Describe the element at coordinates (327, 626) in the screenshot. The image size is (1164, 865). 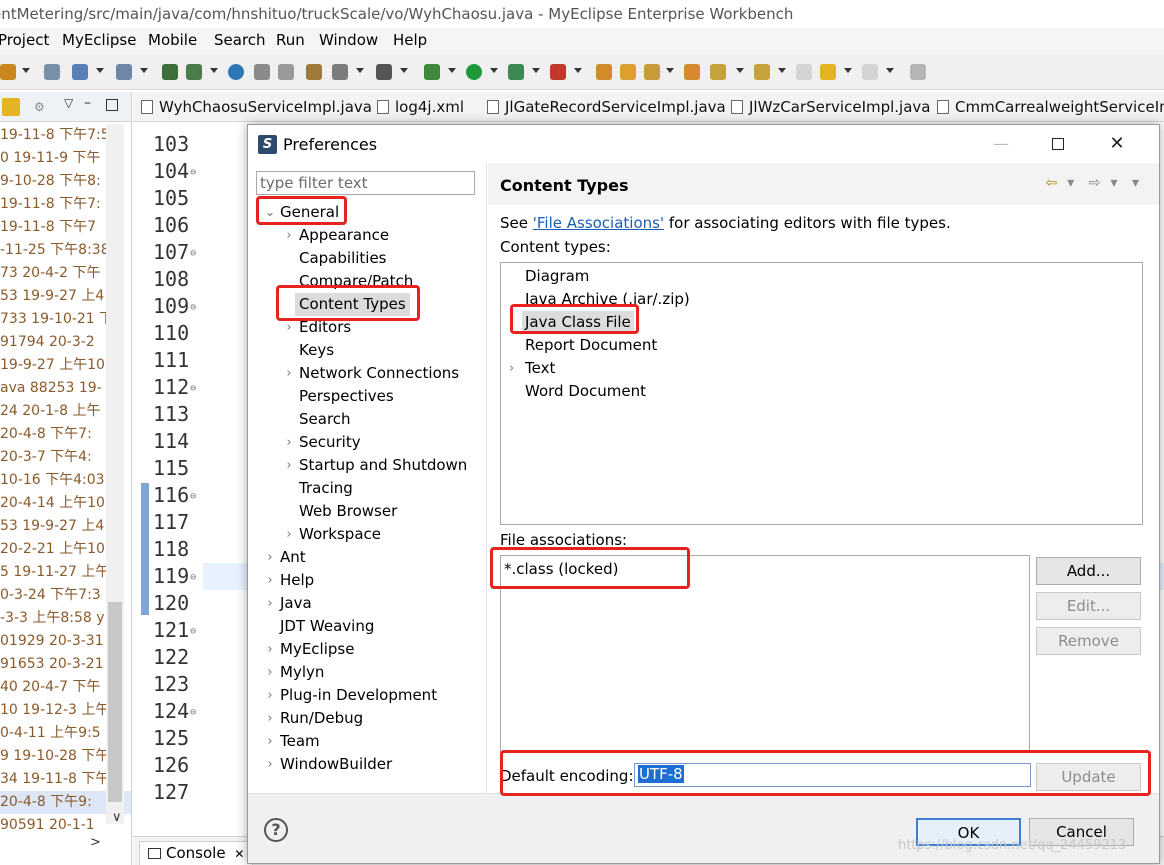
I see `tree-item-jdt-weaving: JDT Weaving` at that location.